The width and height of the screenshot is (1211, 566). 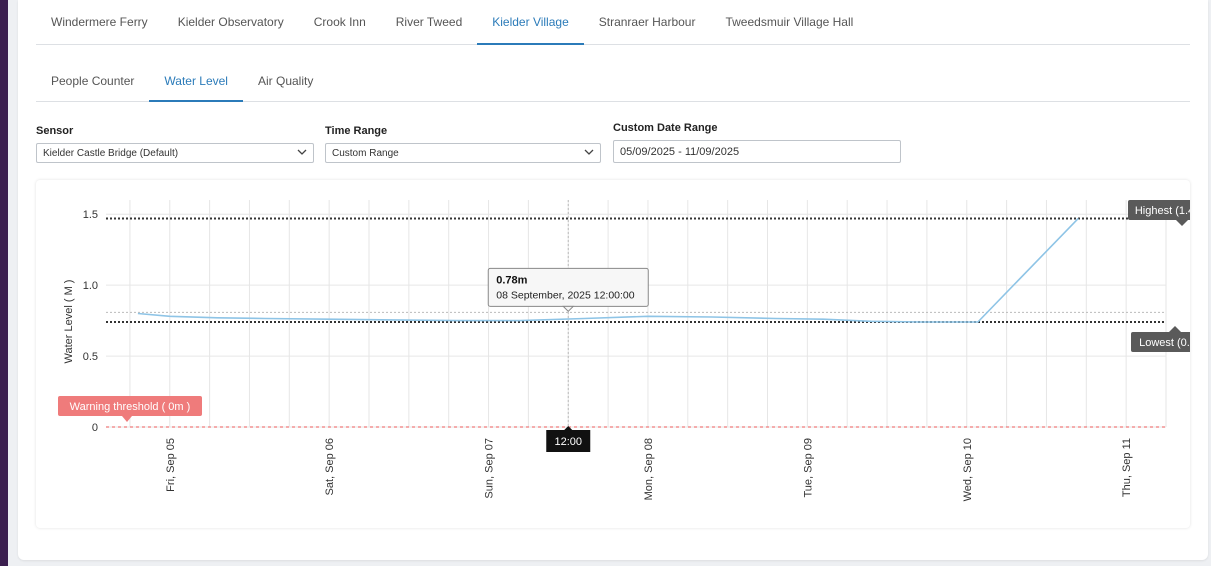 I want to click on tab-windermere-ferry: Windermere Ferry, so click(x=99, y=22).